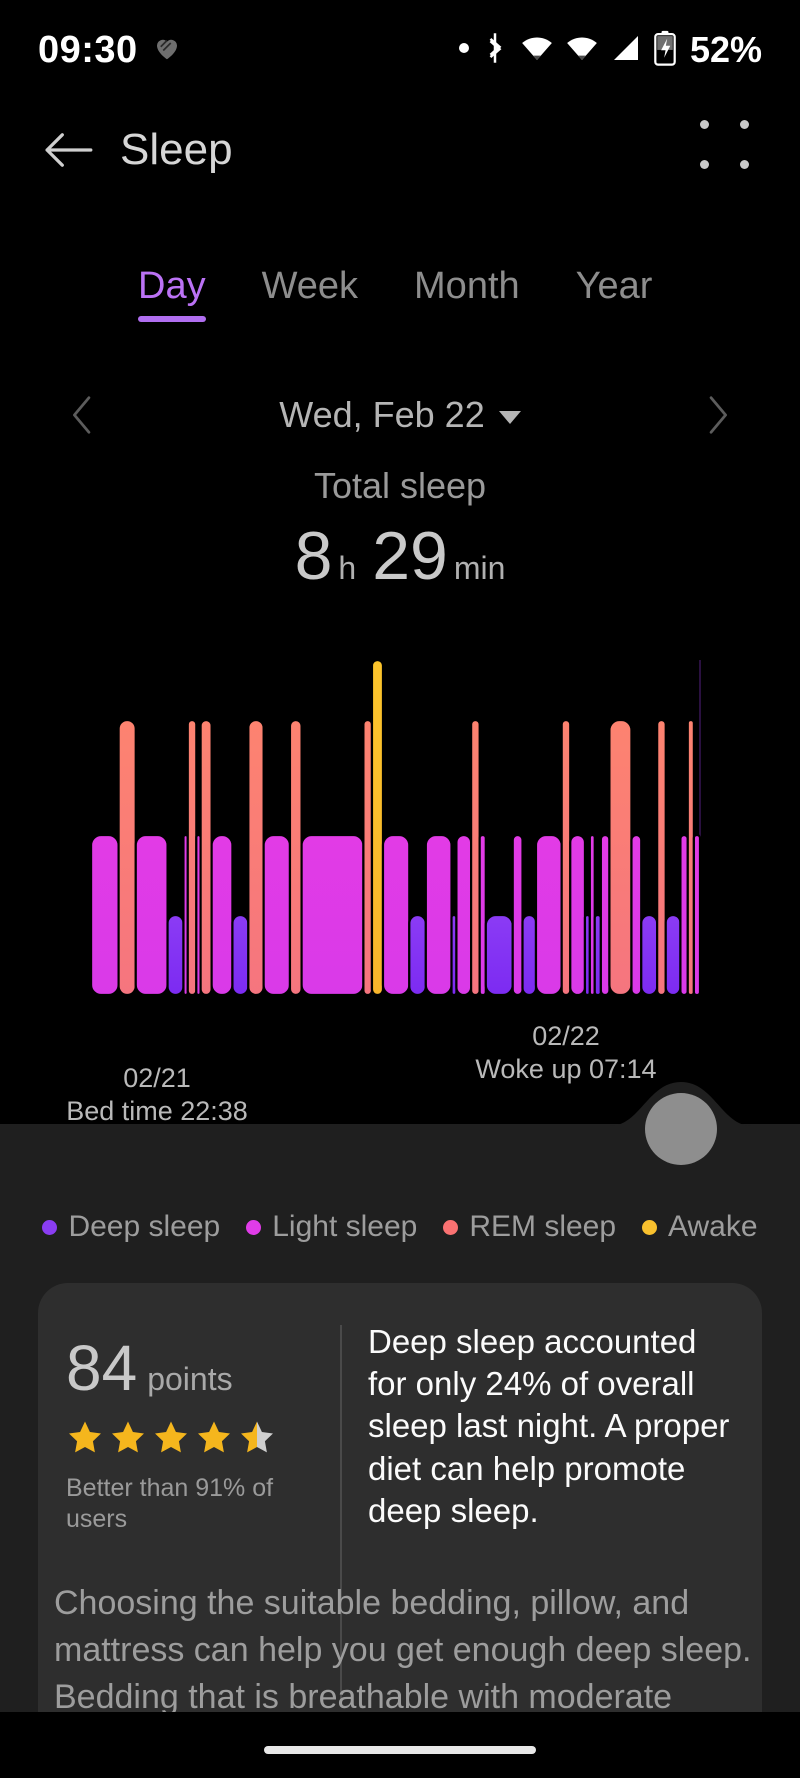 The height and width of the screenshot is (1778, 800). Describe the element at coordinates (313, 556) in the screenshot. I see `total-sleep-hours: 8` at that location.